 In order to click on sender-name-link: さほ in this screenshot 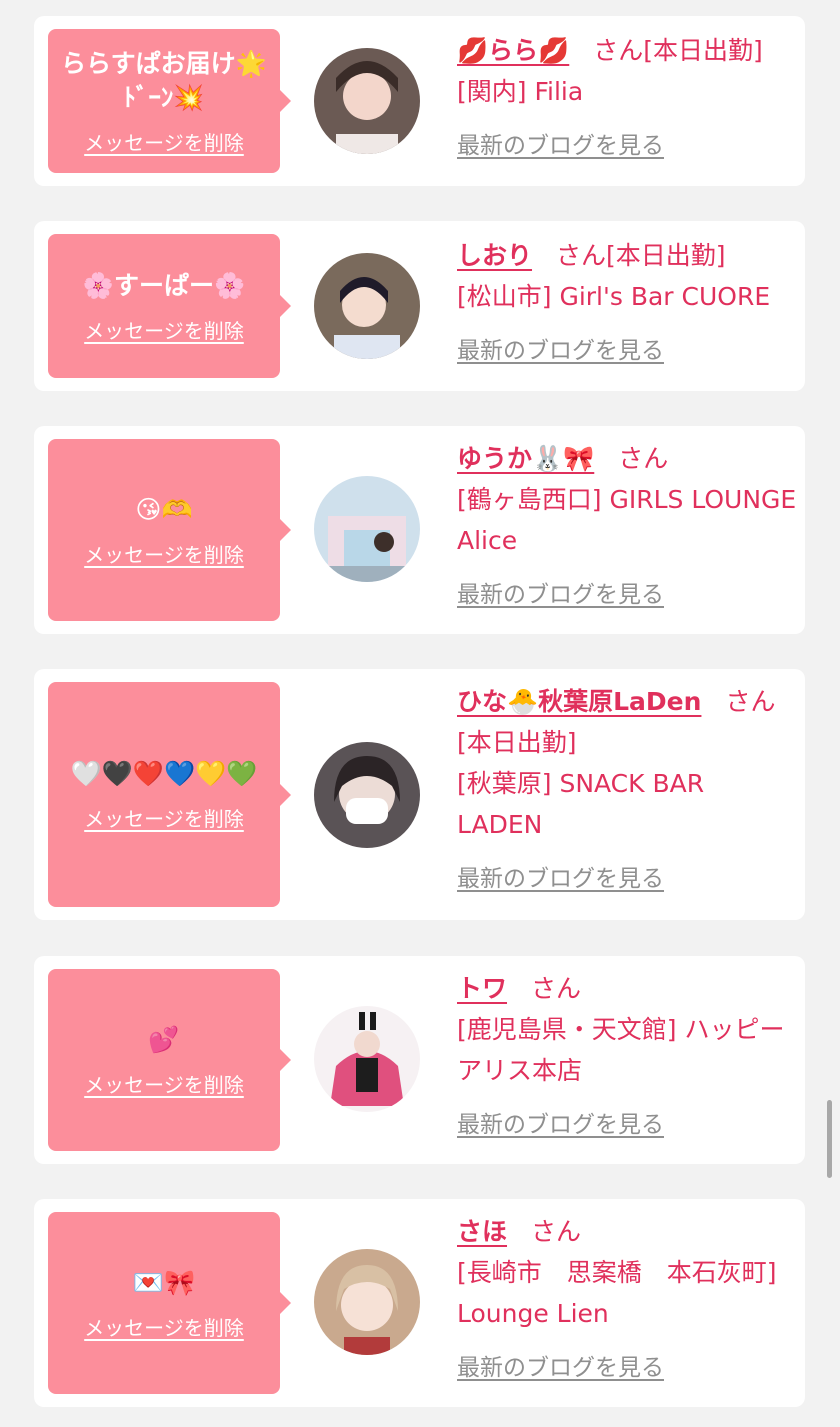, I will do `click(482, 1231)`.